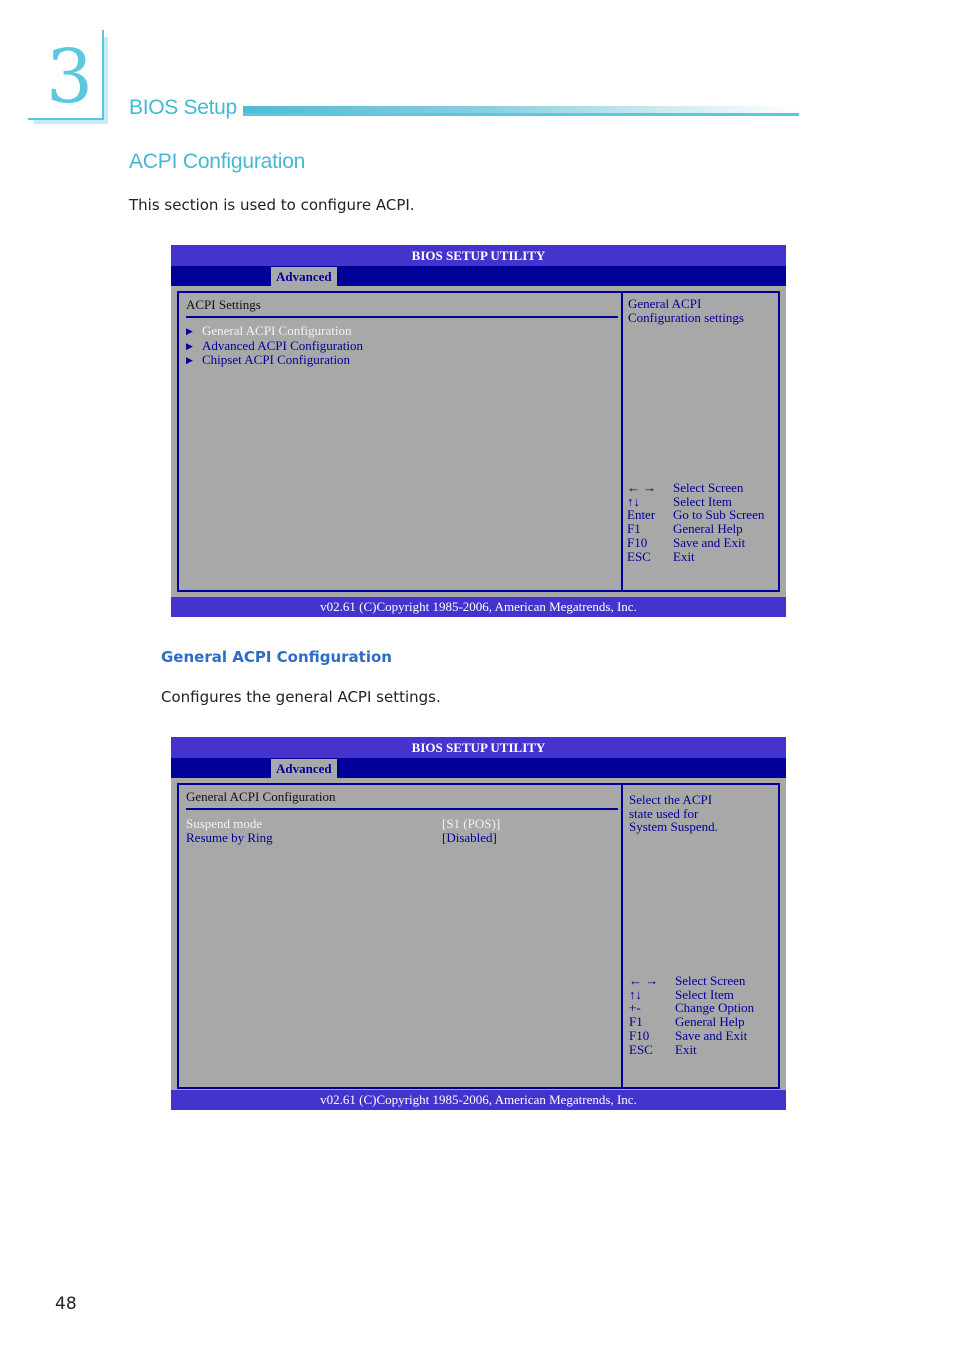 Image resolution: width=954 pixels, height=1354 pixels. What do you see at coordinates (671, 799) in the screenshot?
I see `help-line: Select the ACPI` at bounding box center [671, 799].